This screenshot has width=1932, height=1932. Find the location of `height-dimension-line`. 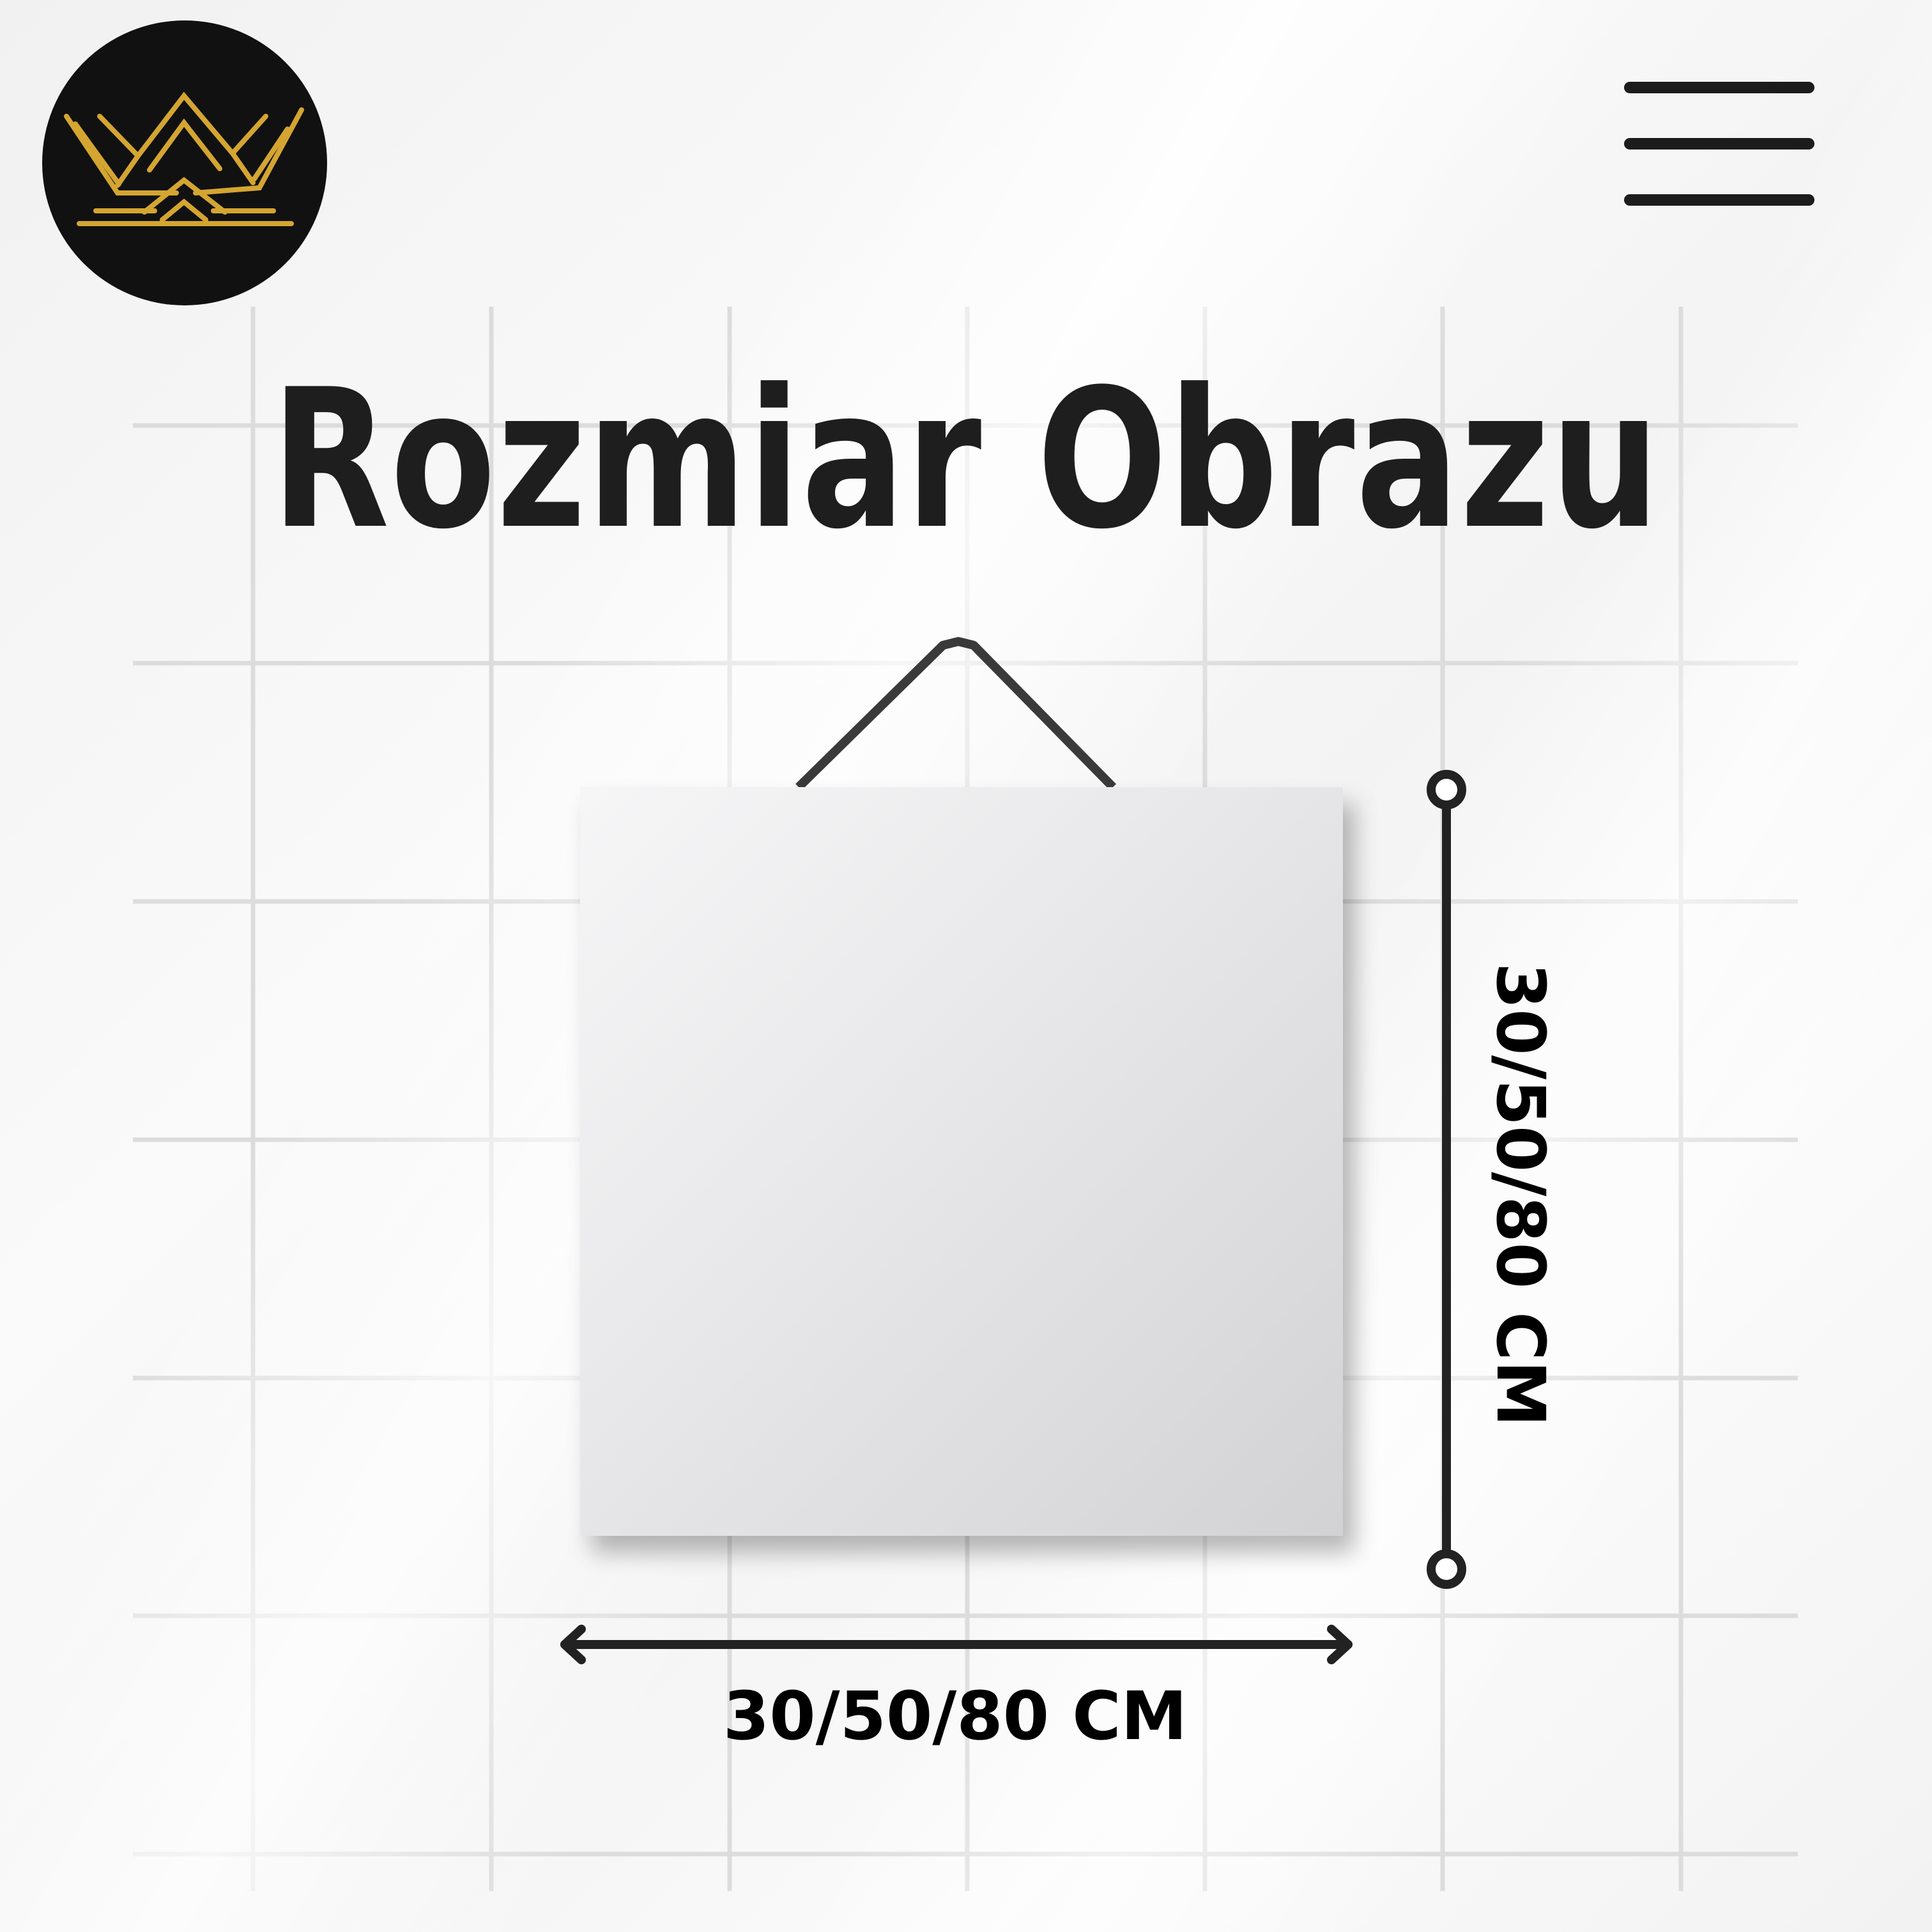

height-dimension-line is located at coordinates (1446, 1179).